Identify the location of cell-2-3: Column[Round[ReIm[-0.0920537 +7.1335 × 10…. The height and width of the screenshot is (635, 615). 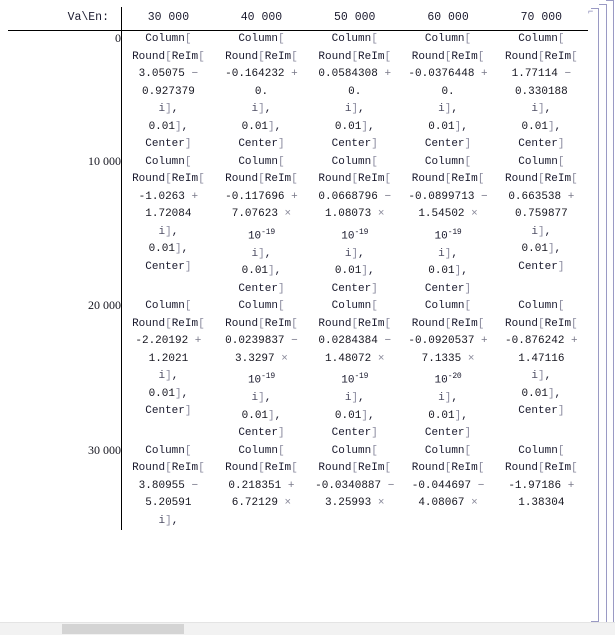
(447, 370).